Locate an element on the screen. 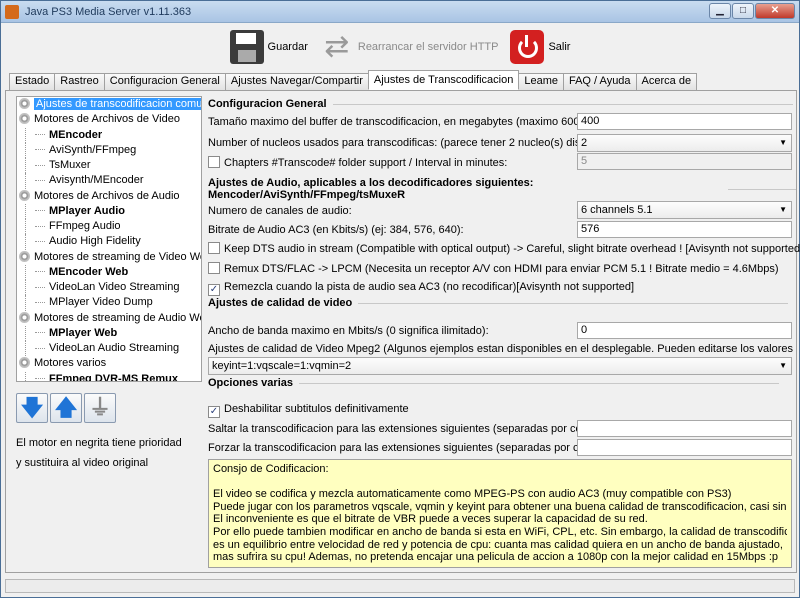 This screenshot has height=598, width=800. tree-engine-item: MEncoder is located at coordinates (109, 135).